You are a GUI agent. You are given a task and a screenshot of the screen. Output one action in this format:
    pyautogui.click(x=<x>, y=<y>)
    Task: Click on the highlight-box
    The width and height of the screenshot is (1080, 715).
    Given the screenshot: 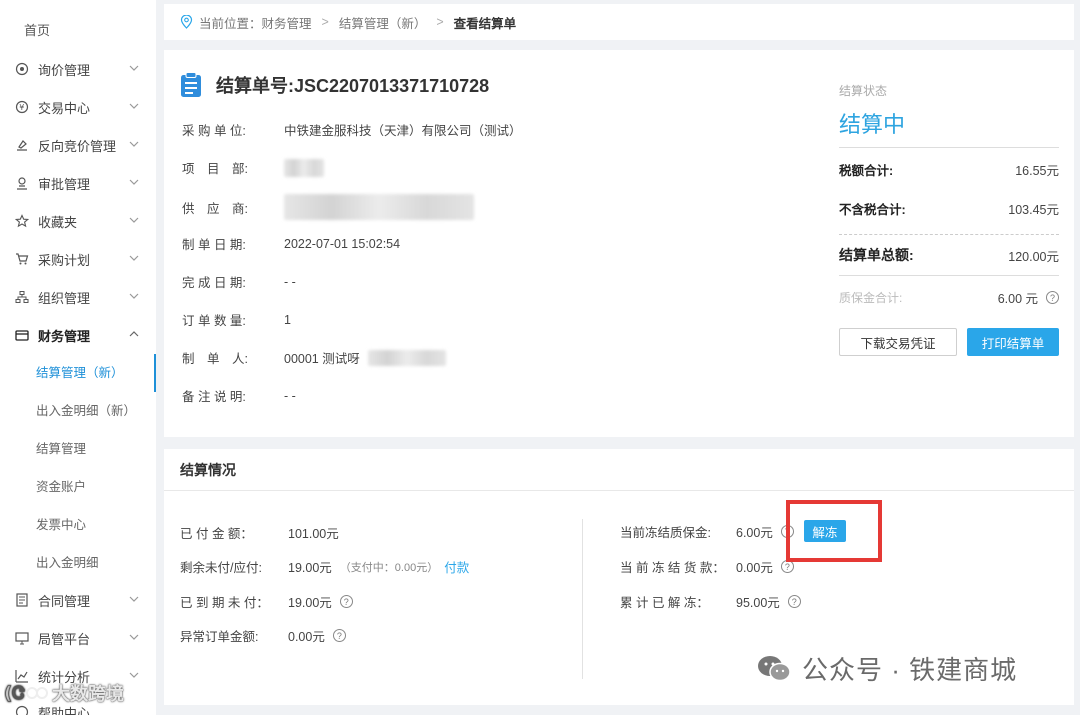 What is the action you would take?
    pyautogui.click(x=834, y=531)
    